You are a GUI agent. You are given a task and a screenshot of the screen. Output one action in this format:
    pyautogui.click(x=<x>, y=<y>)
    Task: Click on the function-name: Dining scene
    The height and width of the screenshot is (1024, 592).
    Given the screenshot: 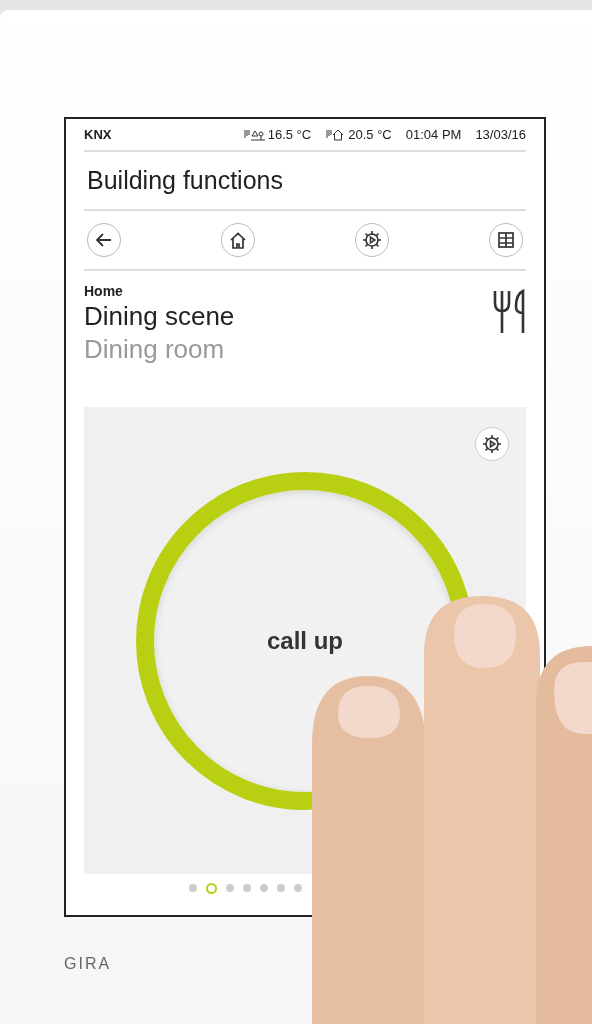 What is the action you would take?
    pyautogui.click(x=159, y=316)
    